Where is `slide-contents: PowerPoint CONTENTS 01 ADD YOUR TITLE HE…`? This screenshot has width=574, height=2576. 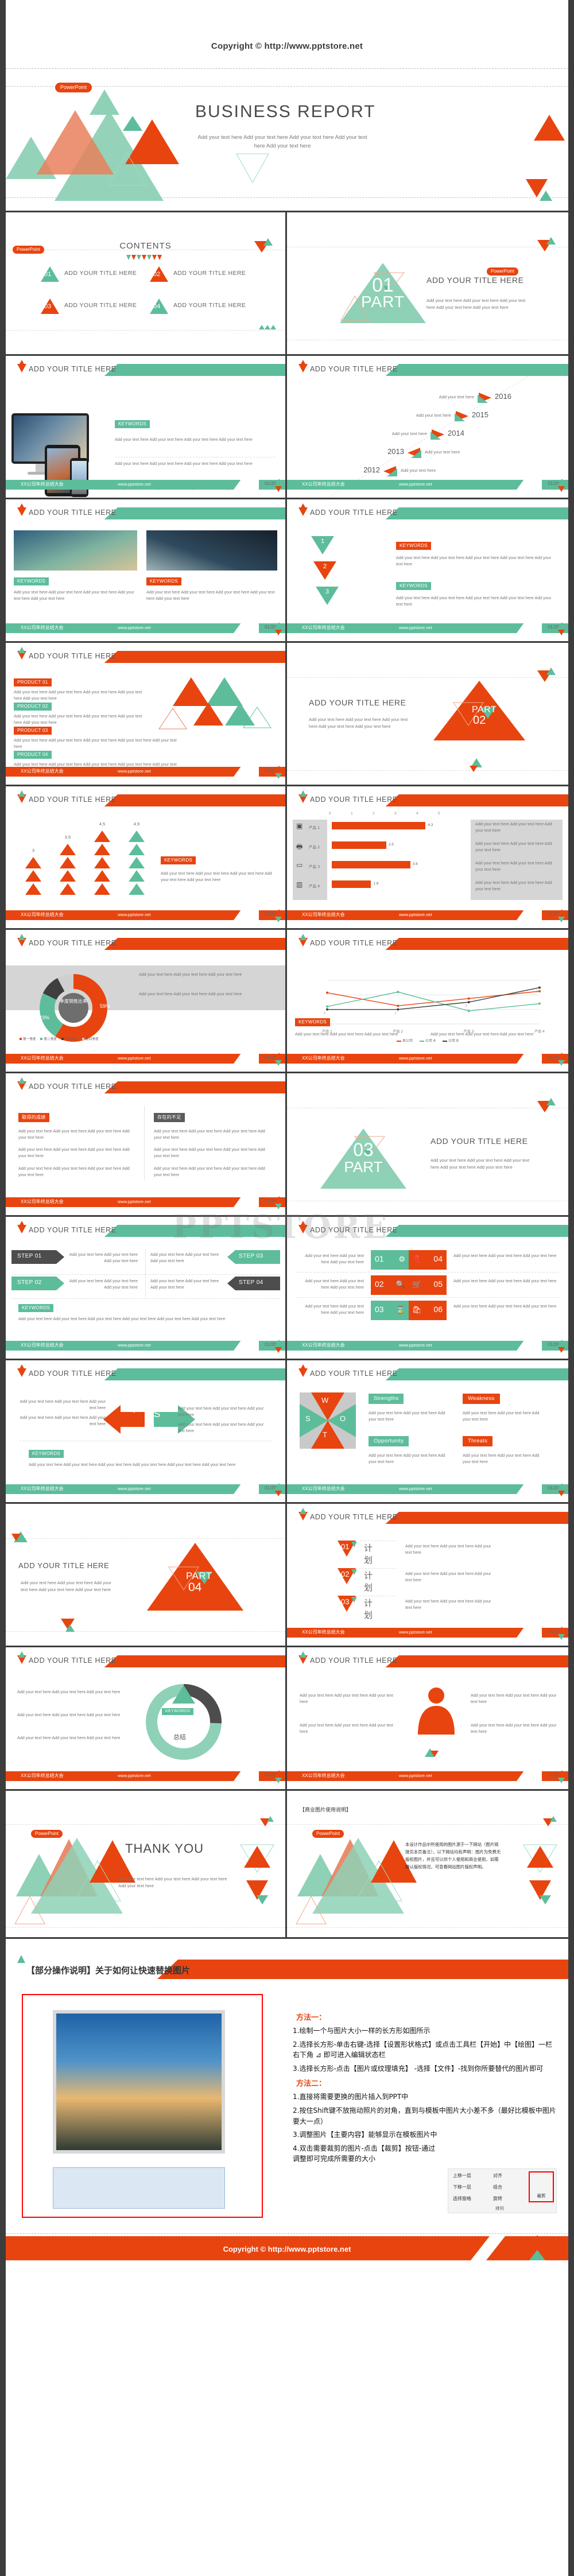
slide-contents: PowerPoint CONTENTS 01 ADD YOUR TITLE HE… is located at coordinates (146, 284).